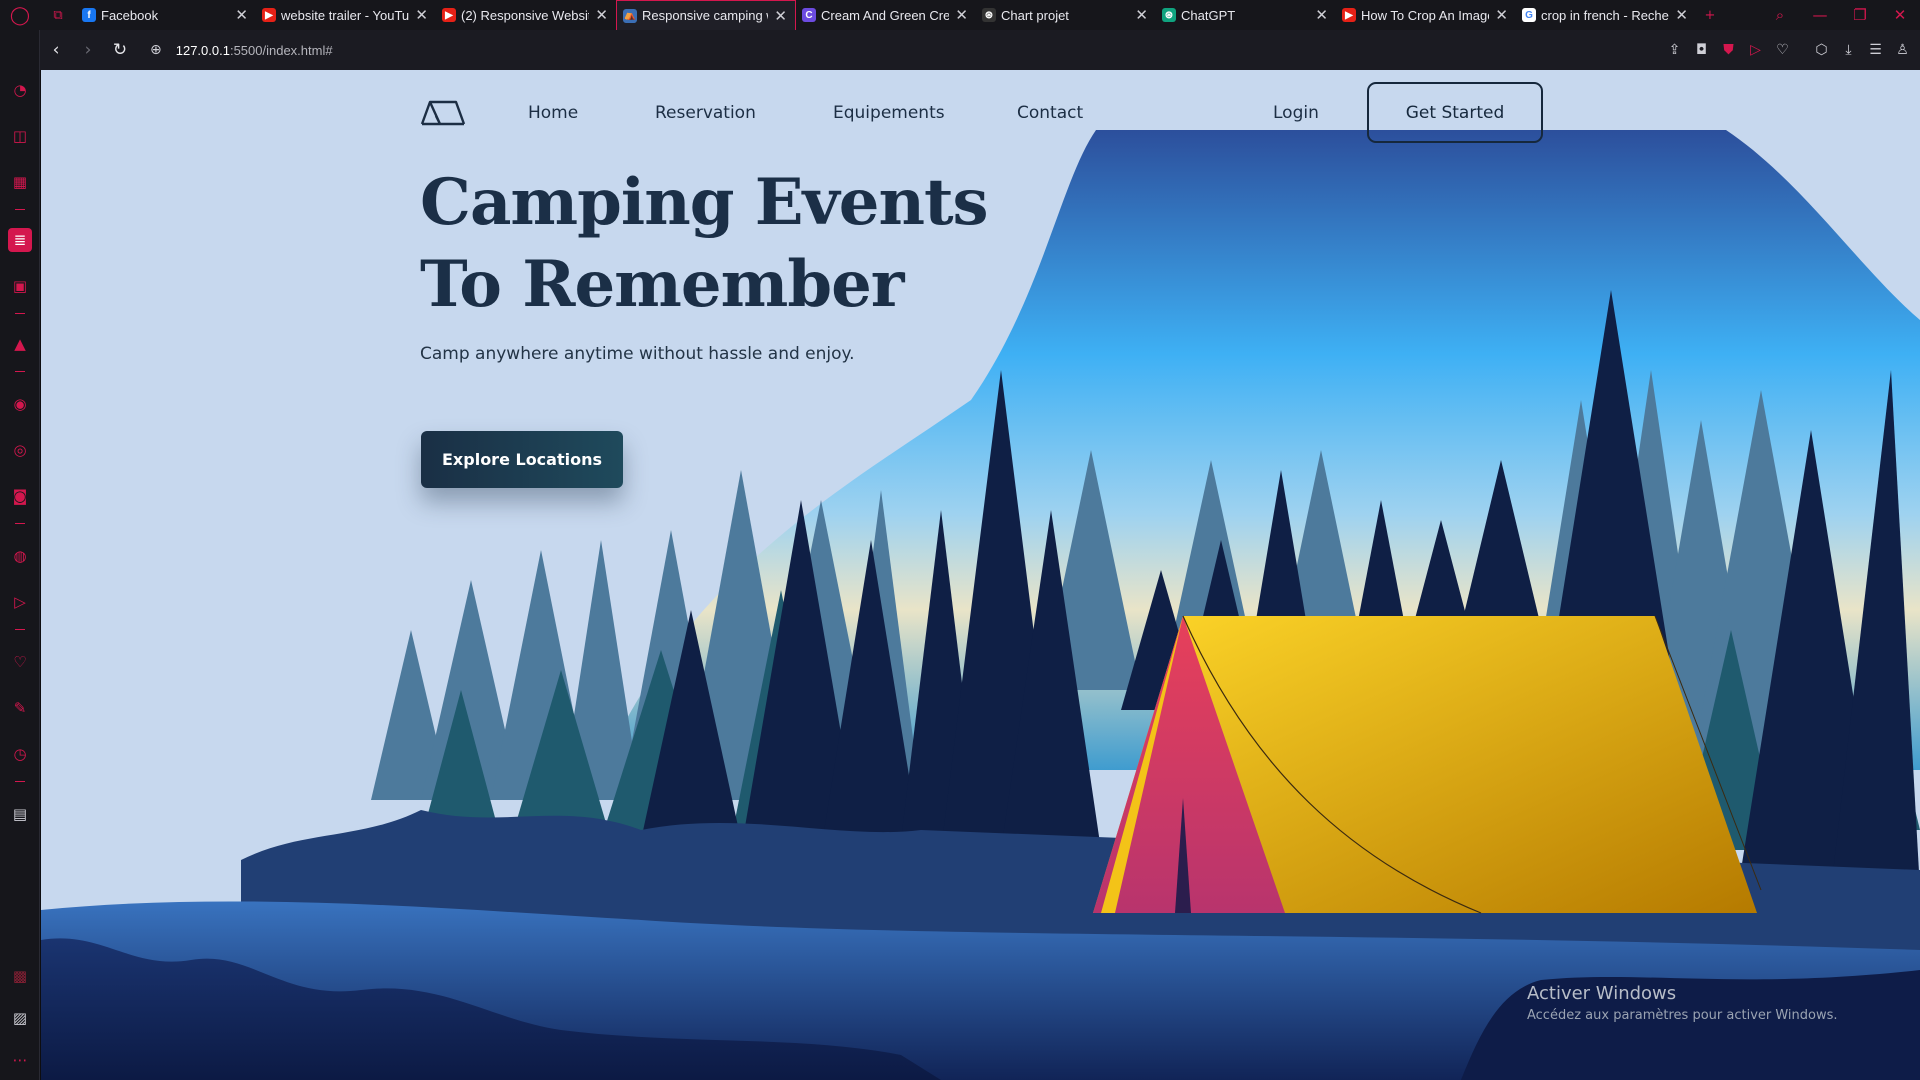 The width and height of the screenshot is (1920, 1080). What do you see at coordinates (120, 50) in the screenshot?
I see `reload-button: ↻` at bounding box center [120, 50].